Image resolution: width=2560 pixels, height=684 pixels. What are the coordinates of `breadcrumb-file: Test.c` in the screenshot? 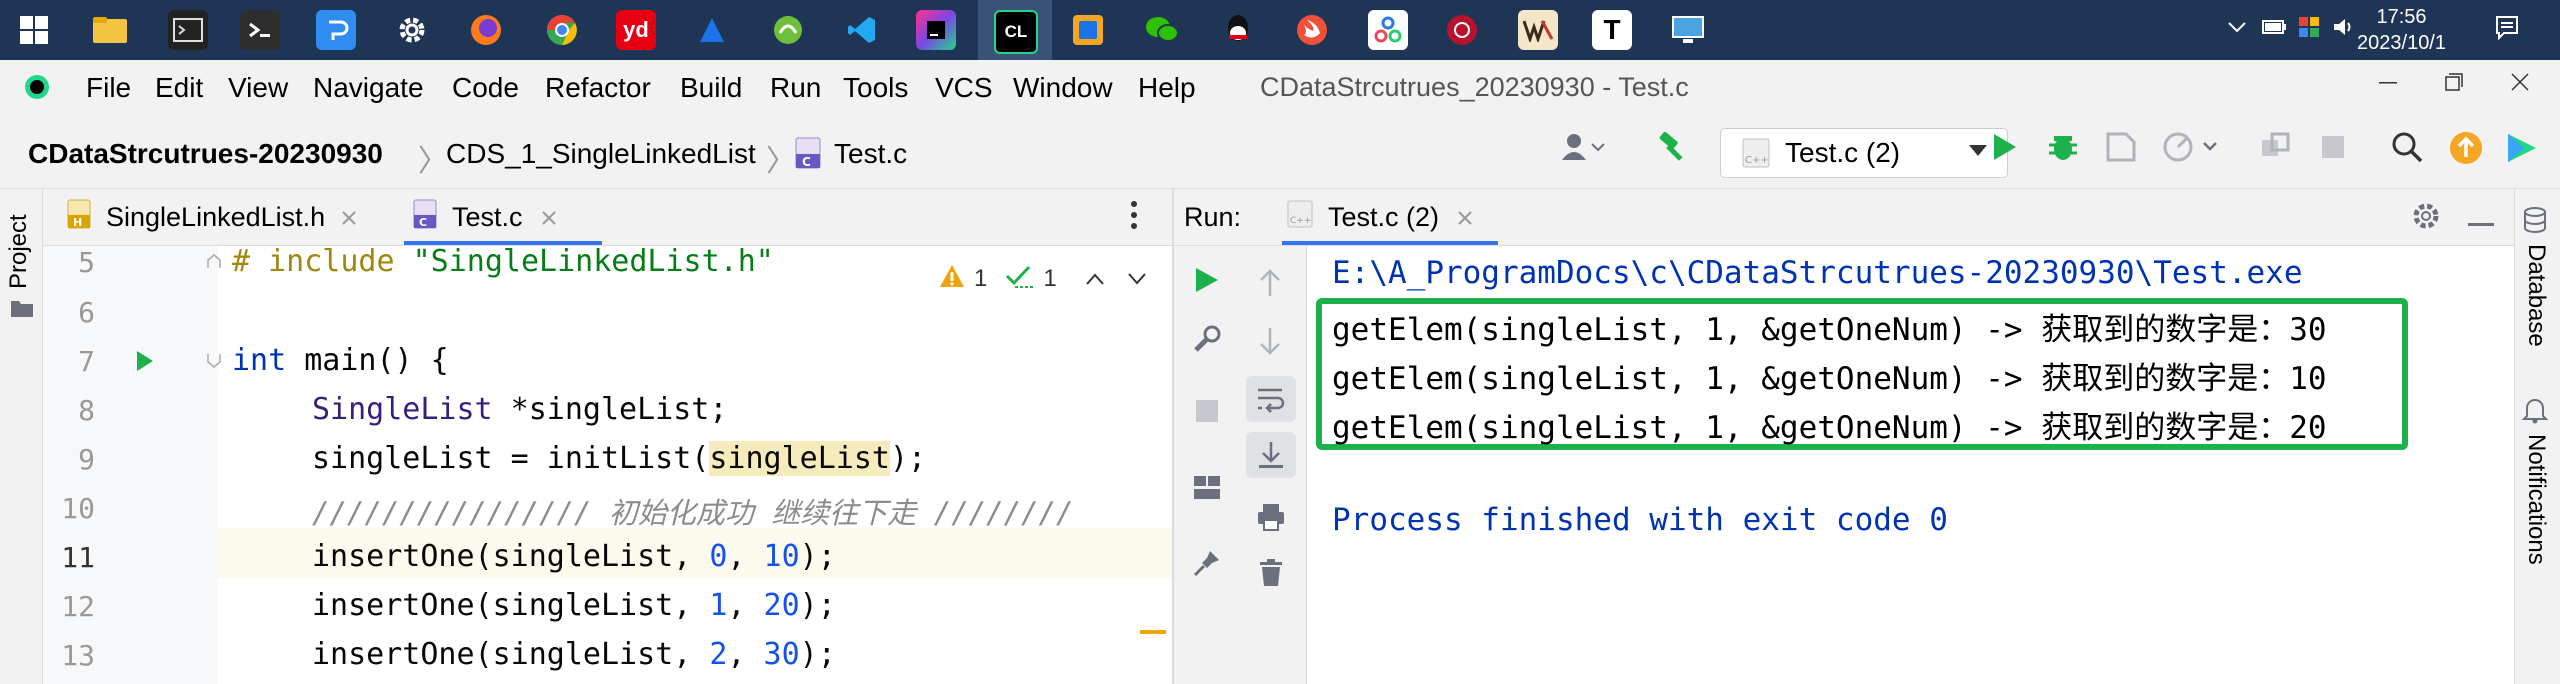 It's located at (870, 154).